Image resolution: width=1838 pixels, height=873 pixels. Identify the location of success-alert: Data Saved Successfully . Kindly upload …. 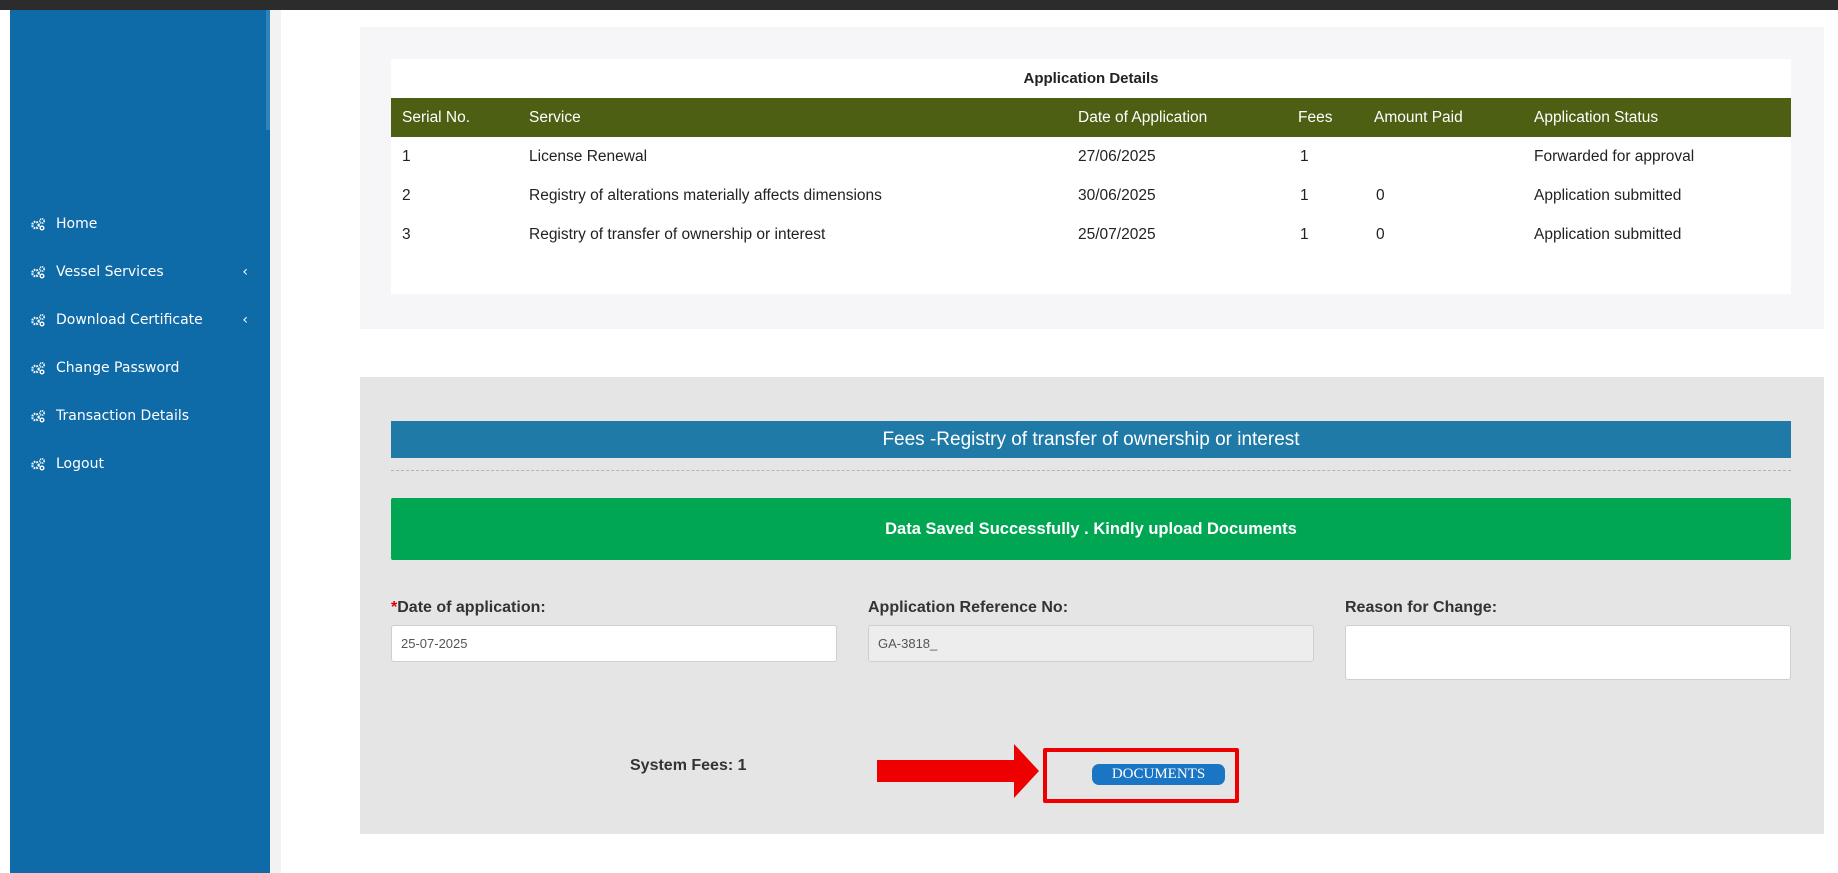
(1091, 529).